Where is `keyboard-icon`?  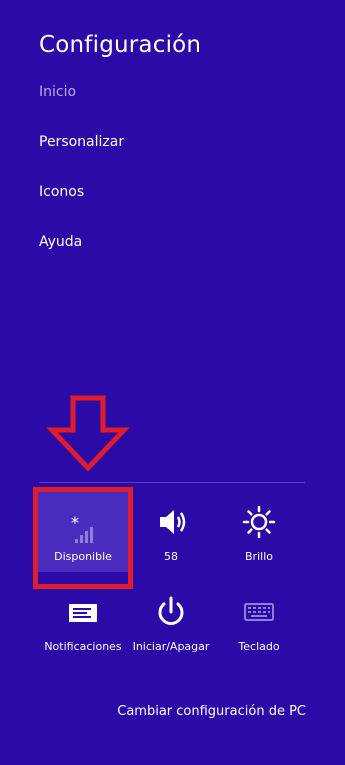 keyboard-icon is located at coordinates (259, 612).